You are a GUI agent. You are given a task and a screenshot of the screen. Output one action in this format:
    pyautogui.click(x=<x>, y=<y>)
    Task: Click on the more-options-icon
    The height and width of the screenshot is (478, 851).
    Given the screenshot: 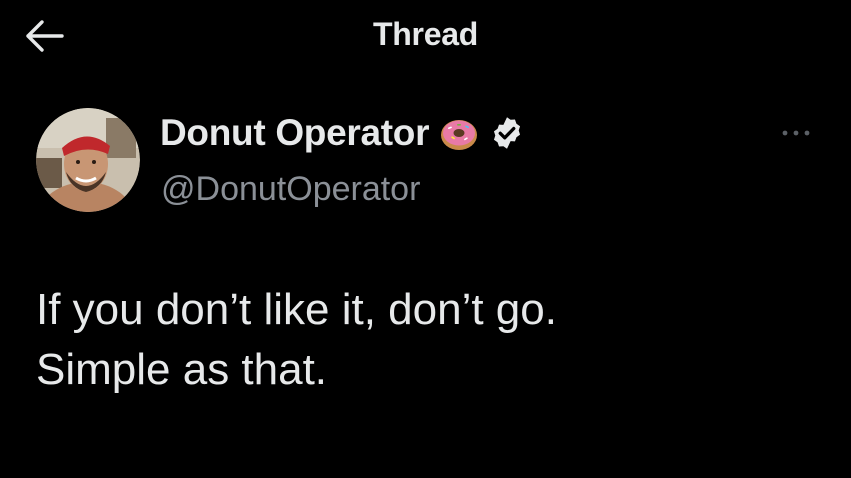 What is the action you would take?
    pyautogui.click(x=796, y=133)
    